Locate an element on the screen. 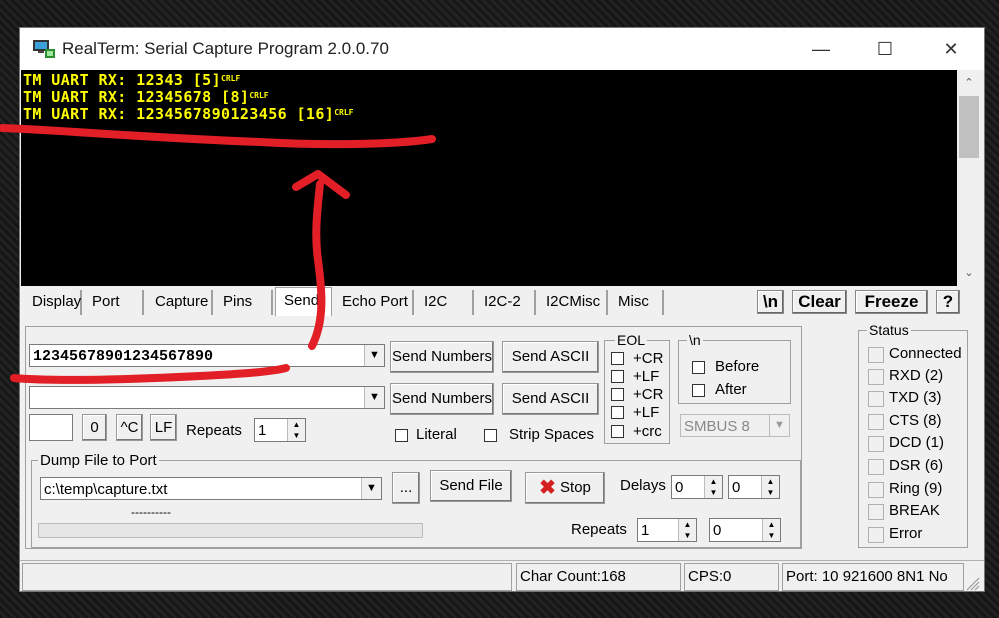 This screenshot has width=999, height=618. dump-progress-bar is located at coordinates (230, 530).